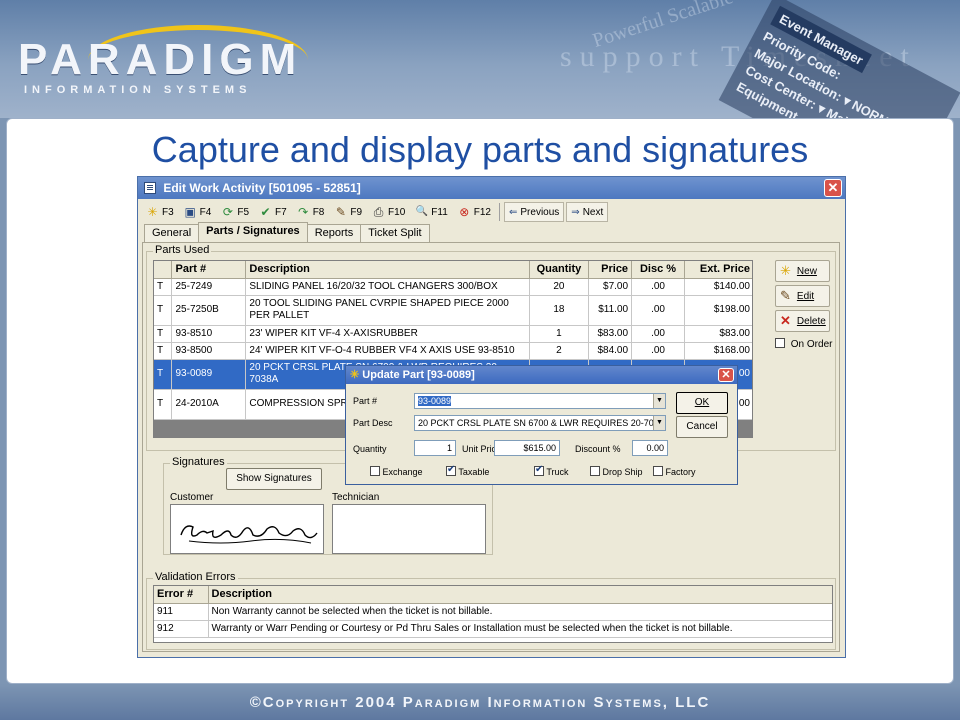 The image size is (960, 720). I want to click on window-titlebar: Edit Work Activity [501095 - 52851] ✕, so click(491, 188).